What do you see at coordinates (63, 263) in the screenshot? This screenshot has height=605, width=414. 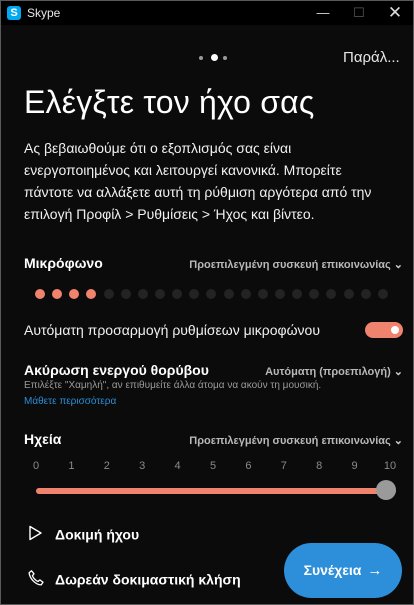 I see `microphone-label: Μικρόφωνο` at bounding box center [63, 263].